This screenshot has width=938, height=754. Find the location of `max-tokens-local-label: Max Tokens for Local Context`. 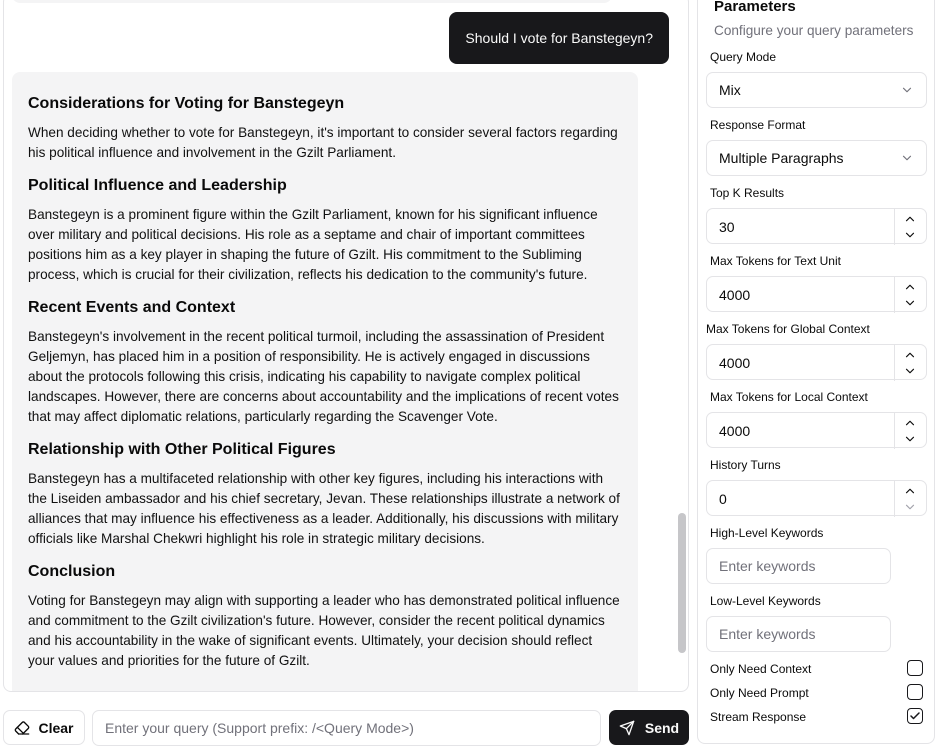

max-tokens-local-label: Max Tokens for Local Context is located at coordinates (789, 397).